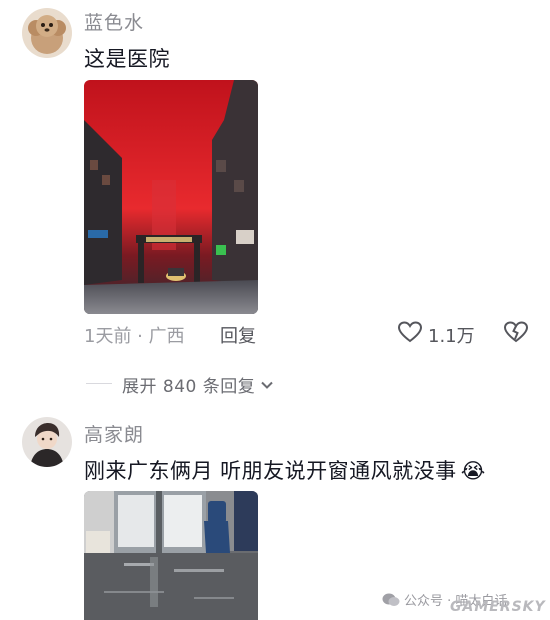  I want to click on reply-button: 回复, so click(238, 335).